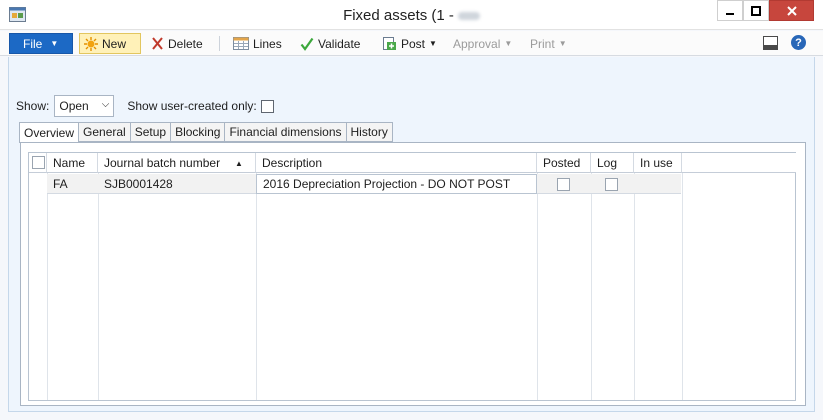 The height and width of the screenshot is (420, 823). I want to click on posted-checkbox, so click(563, 184).